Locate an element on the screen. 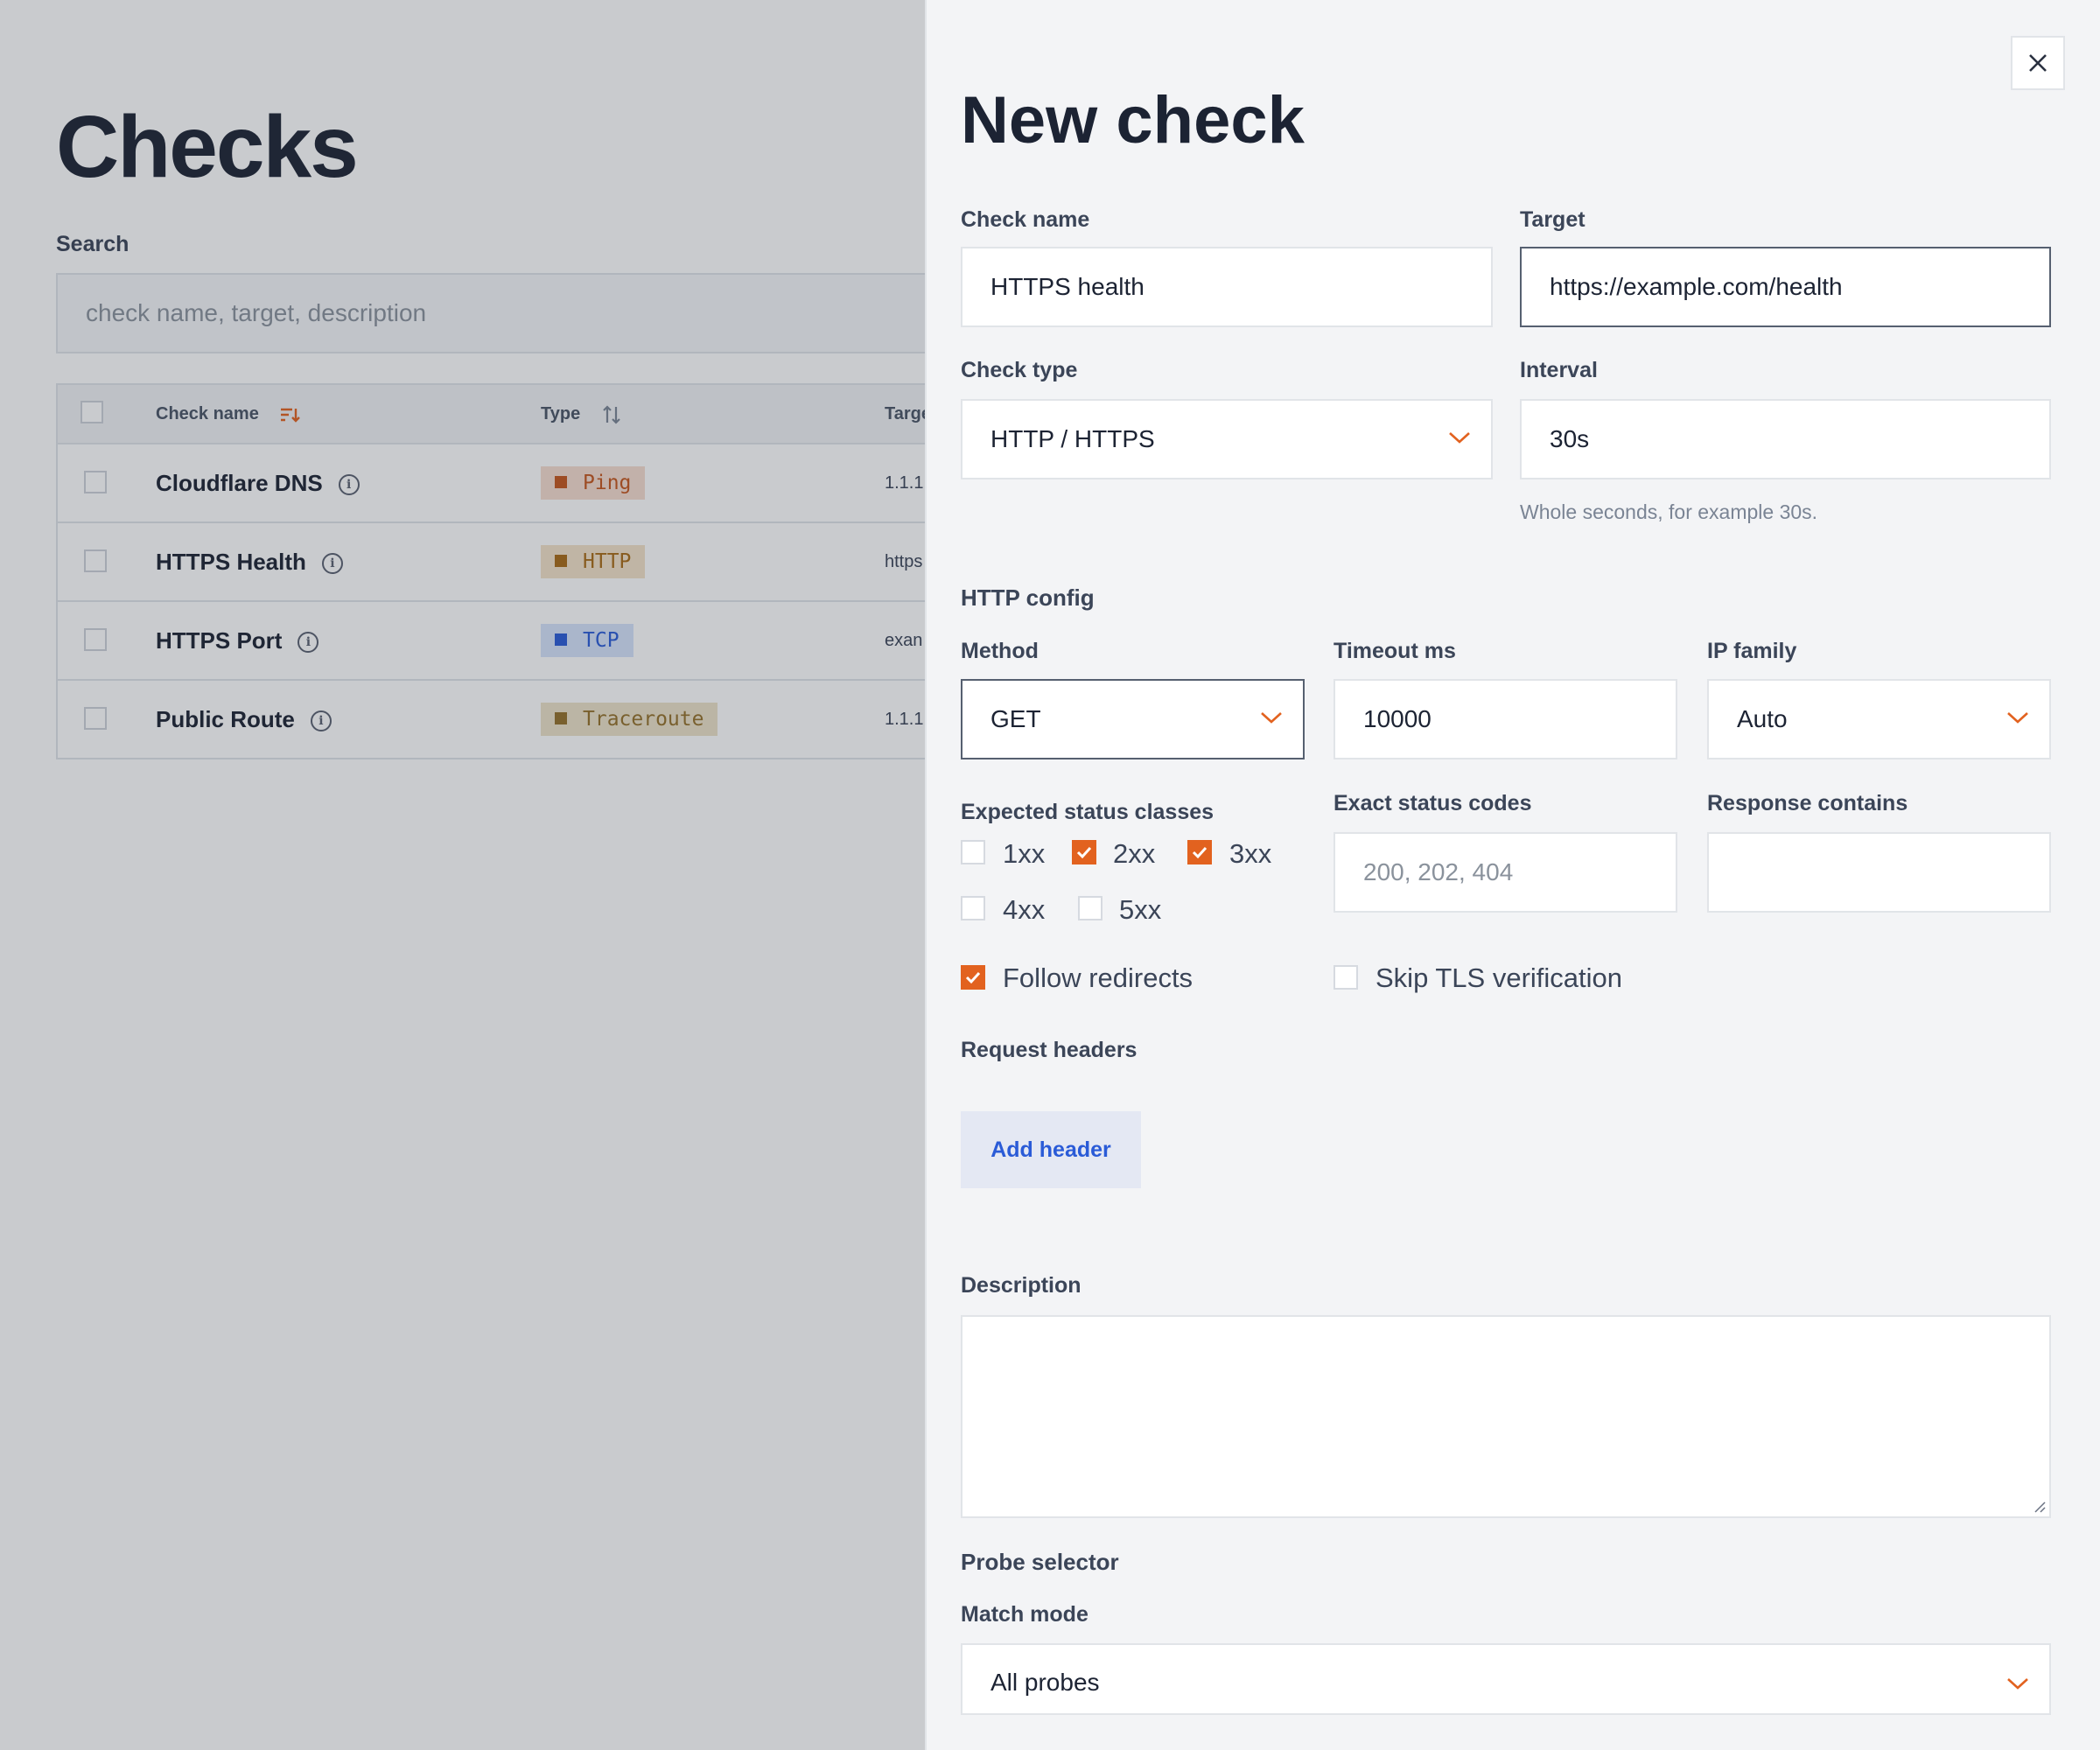 The width and height of the screenshot is (2100, 1750). interval-label: Interval is located at coordinates (1559, 370).